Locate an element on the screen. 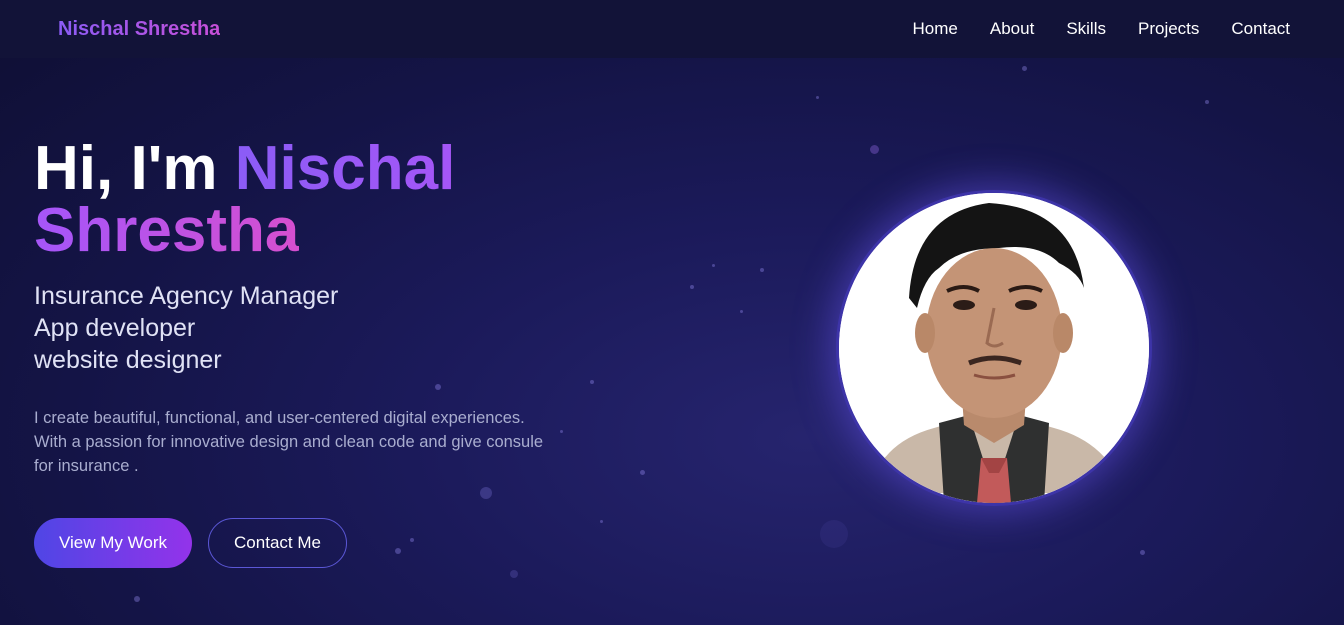  role-item: App developer is located at coordinates (115, 328).